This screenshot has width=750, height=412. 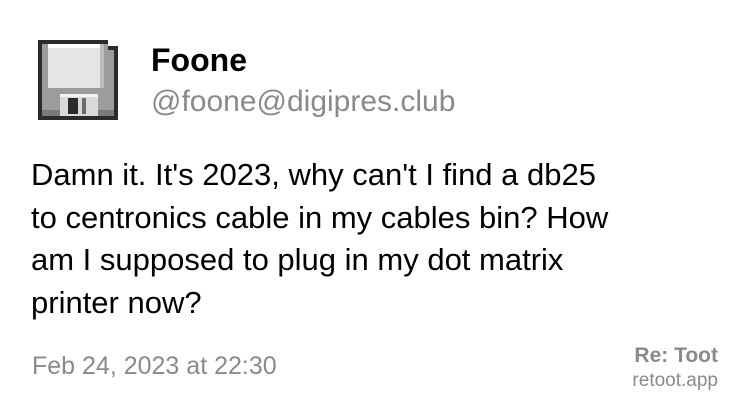 I want to click on floppy-disk-icon, so click(x=78, y=80).